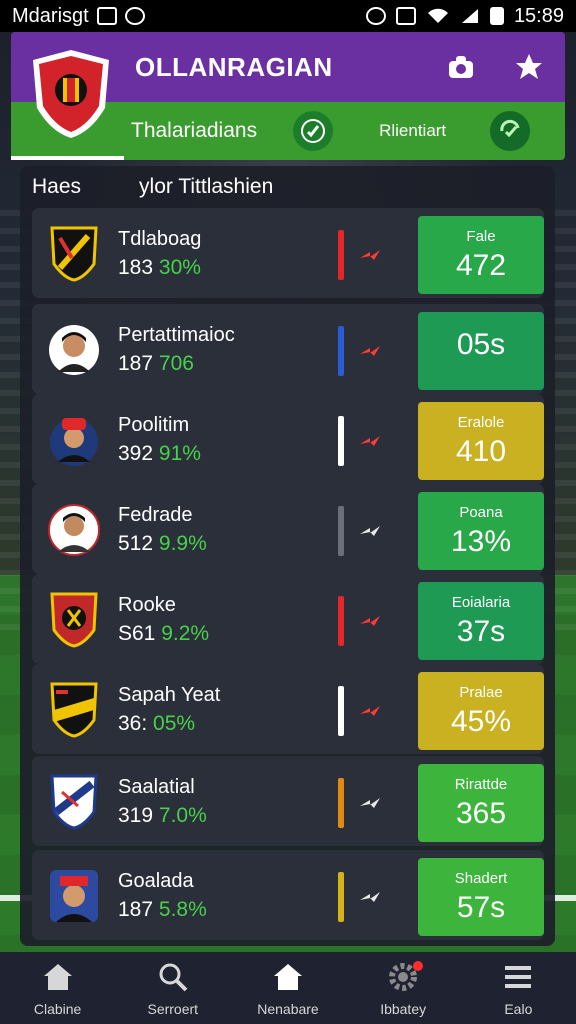 The height and width of the screenshot is (1024, 576). Describe the element at coordinates (154, 425) in the screenshot. I see `team-name: Poolitim` at that location.